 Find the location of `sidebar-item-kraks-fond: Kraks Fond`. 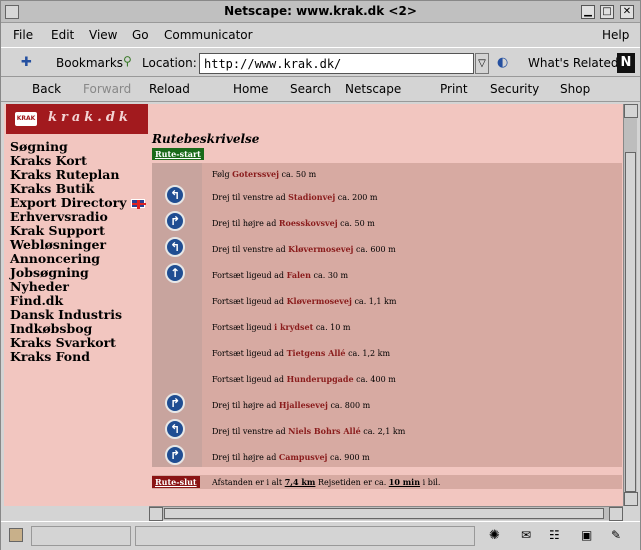

sidebar-item-kraks-fond: Kraks Fond is located at coordinates (80, 357).